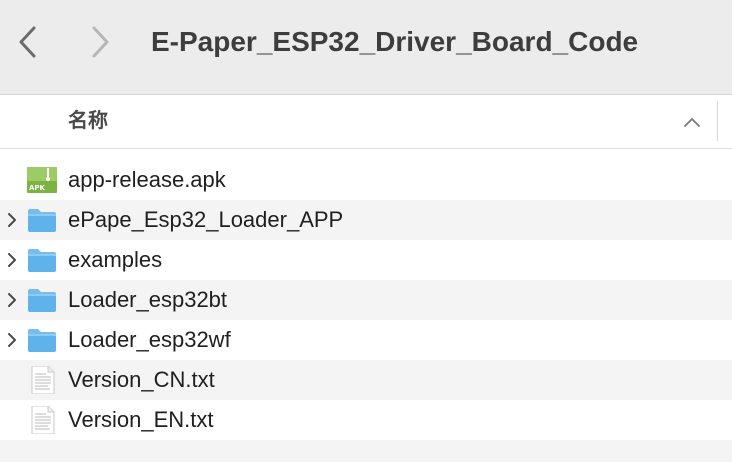  I want to click on window-title: E-Paper_ESP32_Driver_Board_Code, so click(395, 41).